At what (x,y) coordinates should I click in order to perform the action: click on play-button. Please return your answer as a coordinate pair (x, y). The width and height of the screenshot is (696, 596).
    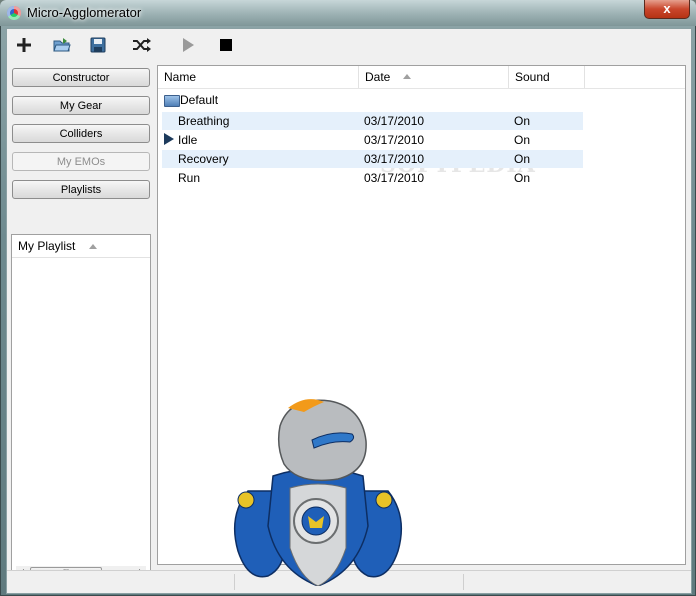
    Looking at the image, I should click on (188, 45).